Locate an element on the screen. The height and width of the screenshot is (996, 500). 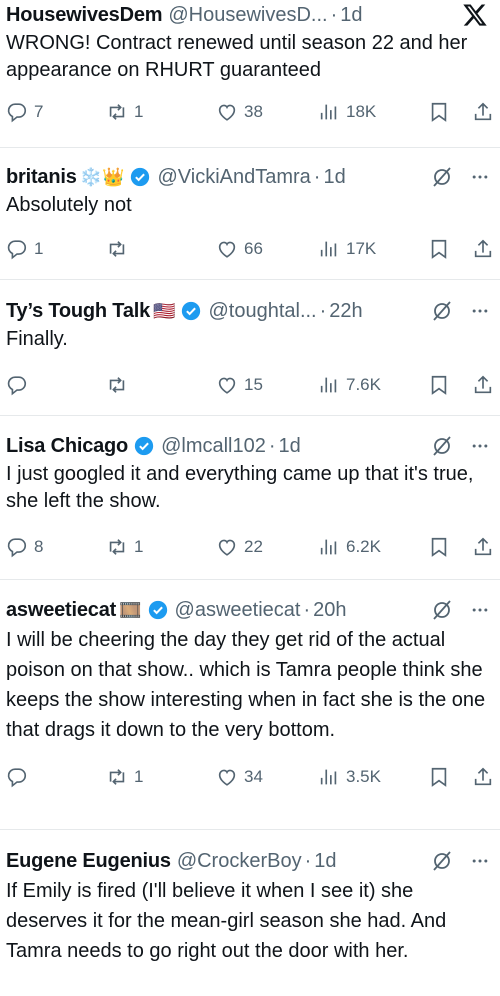
reply-button: 7 is located at coordinates (24, 112).